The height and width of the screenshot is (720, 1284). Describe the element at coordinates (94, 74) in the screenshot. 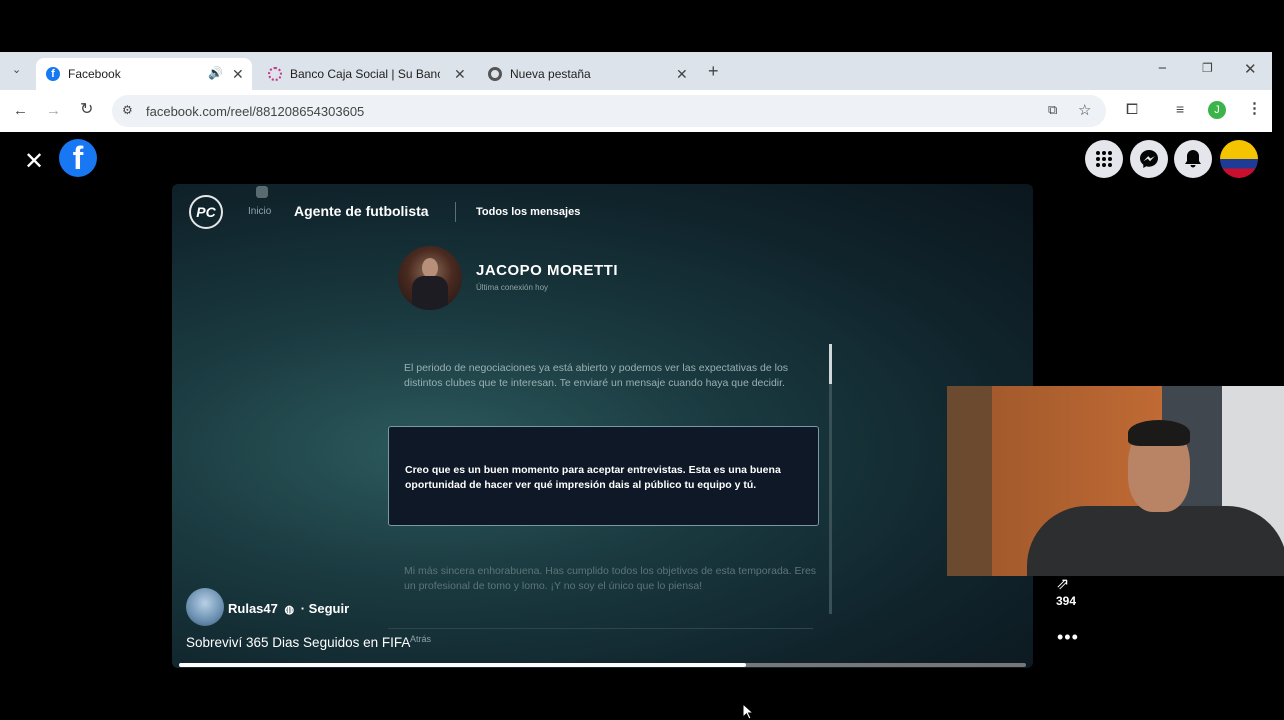

I see `tab-title: Facebook` at that location.